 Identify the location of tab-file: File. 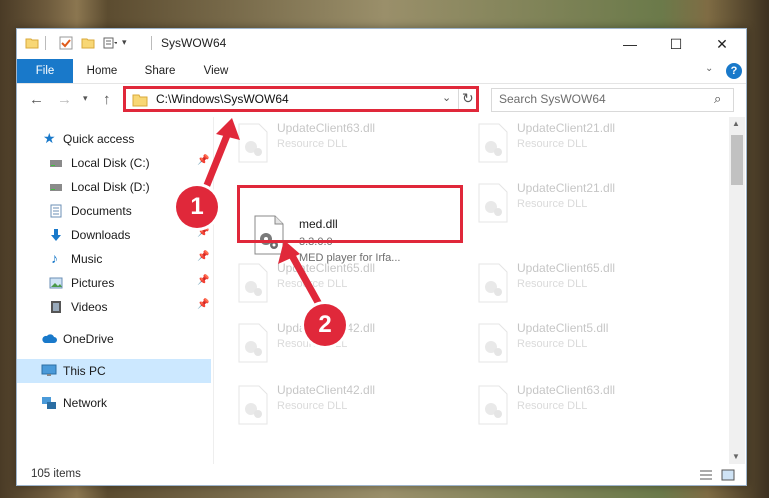
(45, 71).